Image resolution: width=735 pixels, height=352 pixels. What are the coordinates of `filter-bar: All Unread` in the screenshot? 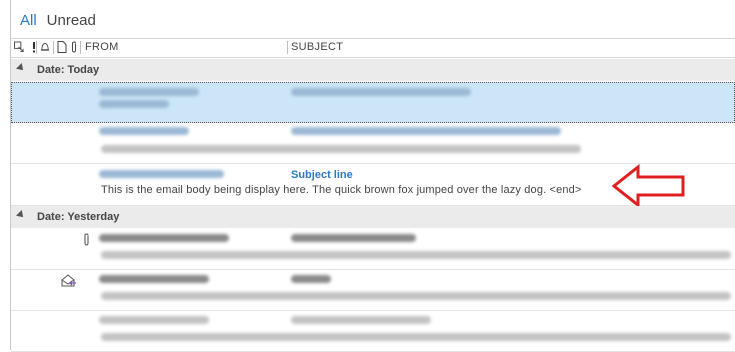 It's located at (58, 22).